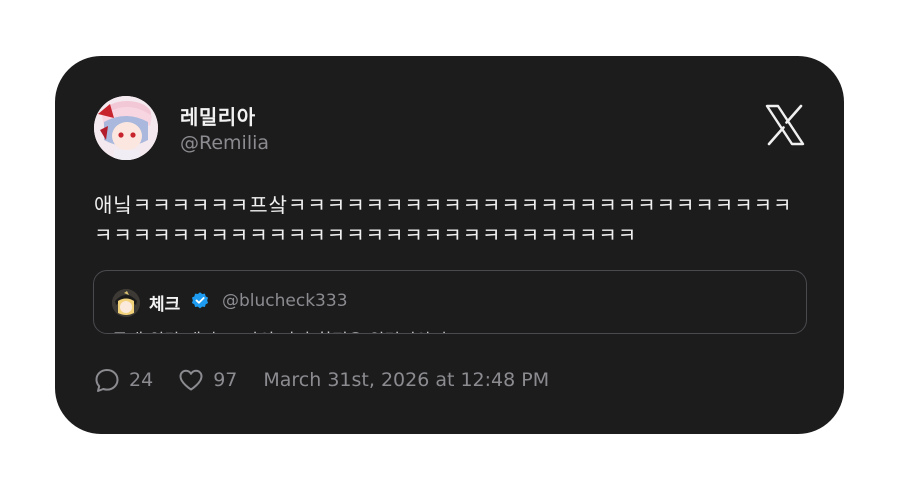 This screenshot has width=900, height=489. Describe the element at coordinates (164, 302) in the screenshot. I see `quote-author-name: 체크` at that location.